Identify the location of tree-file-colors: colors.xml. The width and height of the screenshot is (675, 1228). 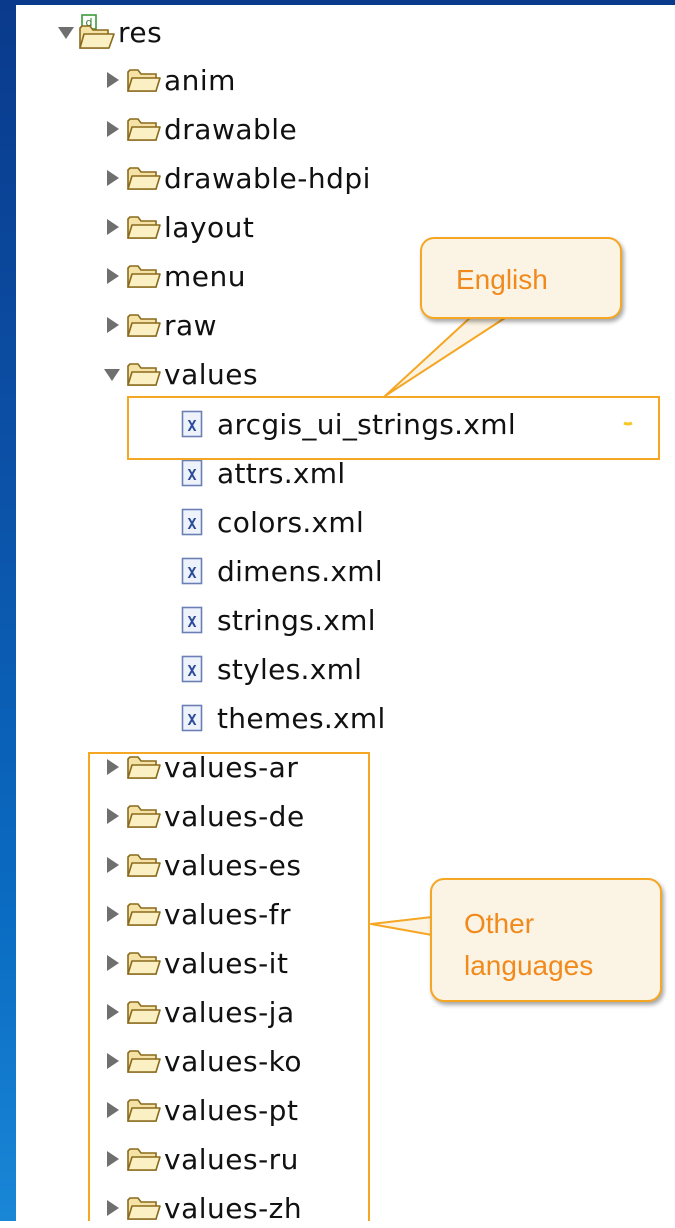
(272, 522).